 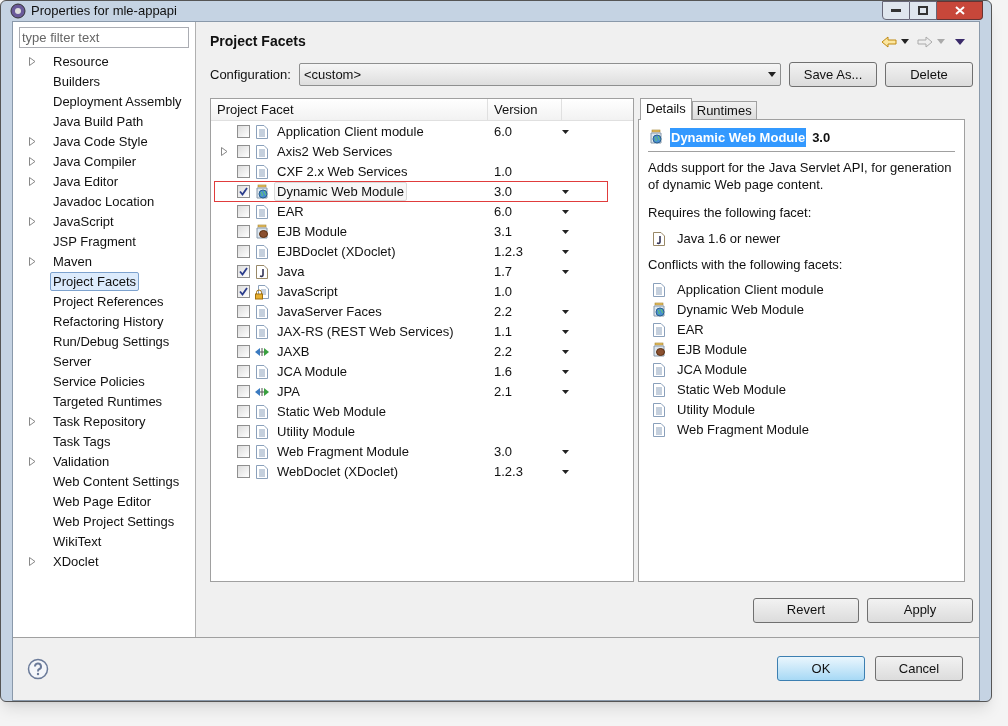 I want to click on maximize-button, so click(x=923, y=10).